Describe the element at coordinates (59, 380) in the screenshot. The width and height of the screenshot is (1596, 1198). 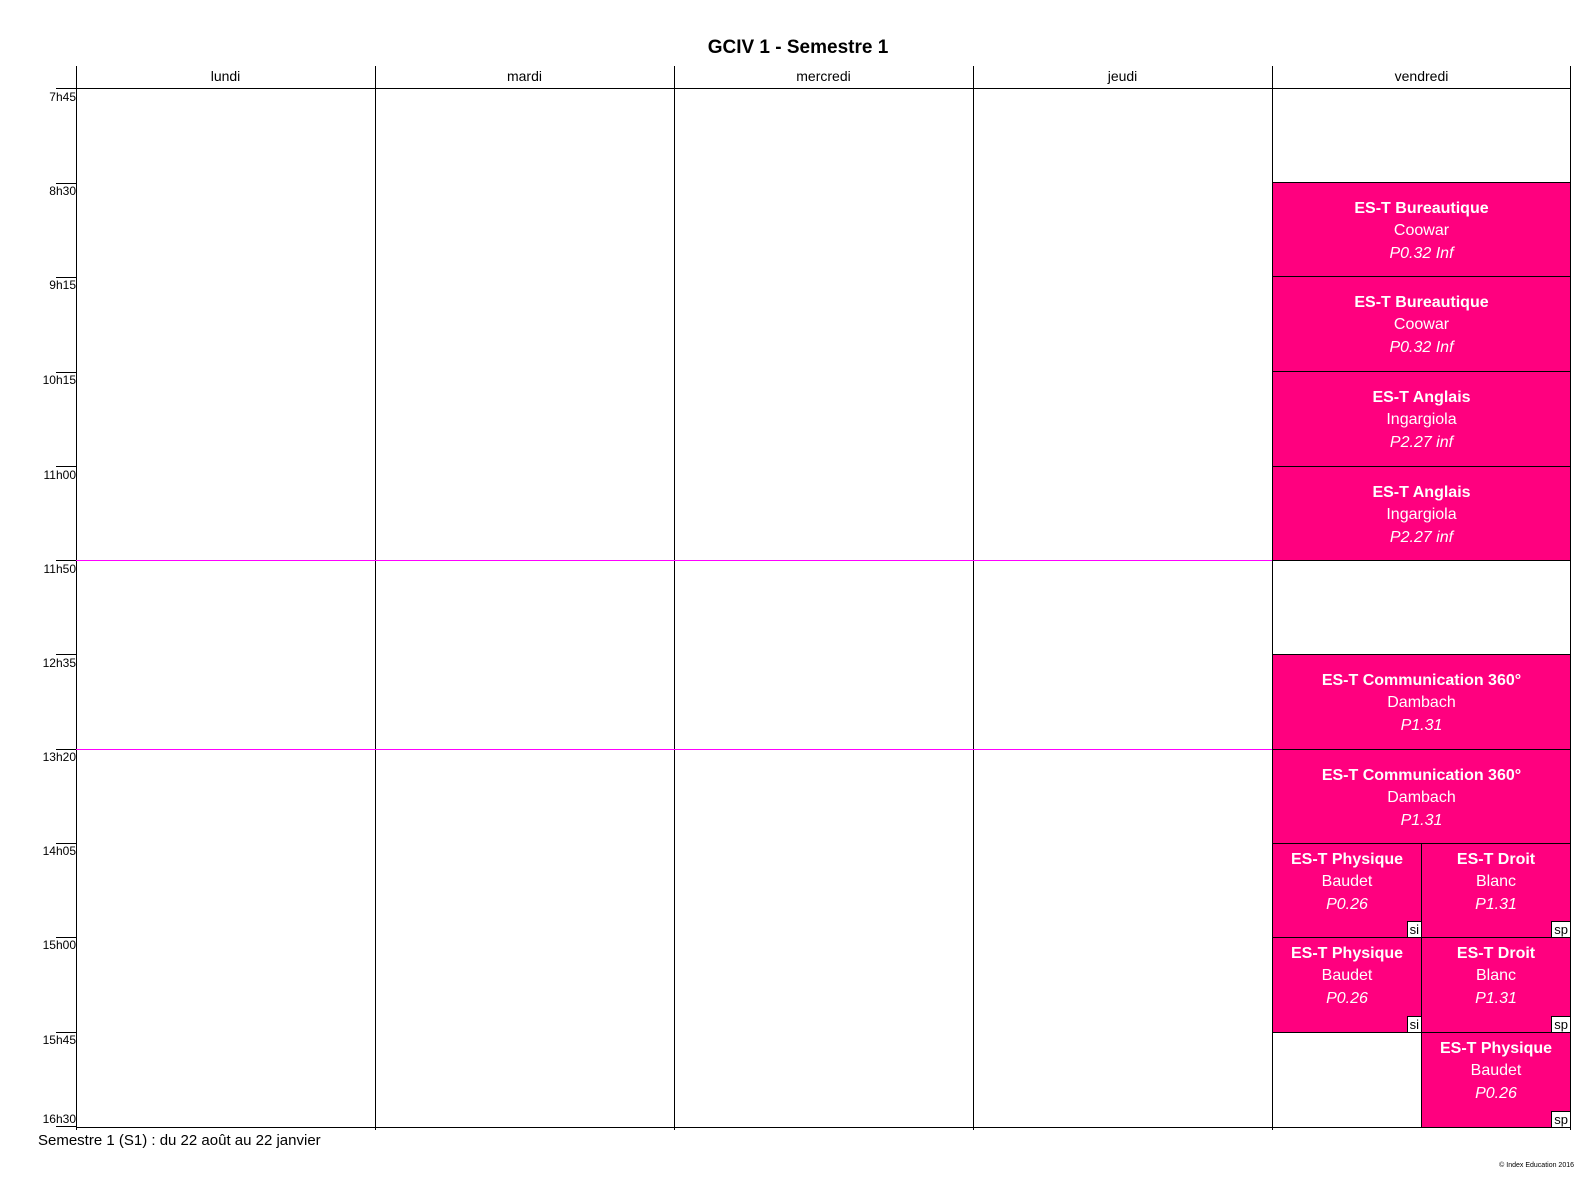
I see `time-label: 10h15` at that location.